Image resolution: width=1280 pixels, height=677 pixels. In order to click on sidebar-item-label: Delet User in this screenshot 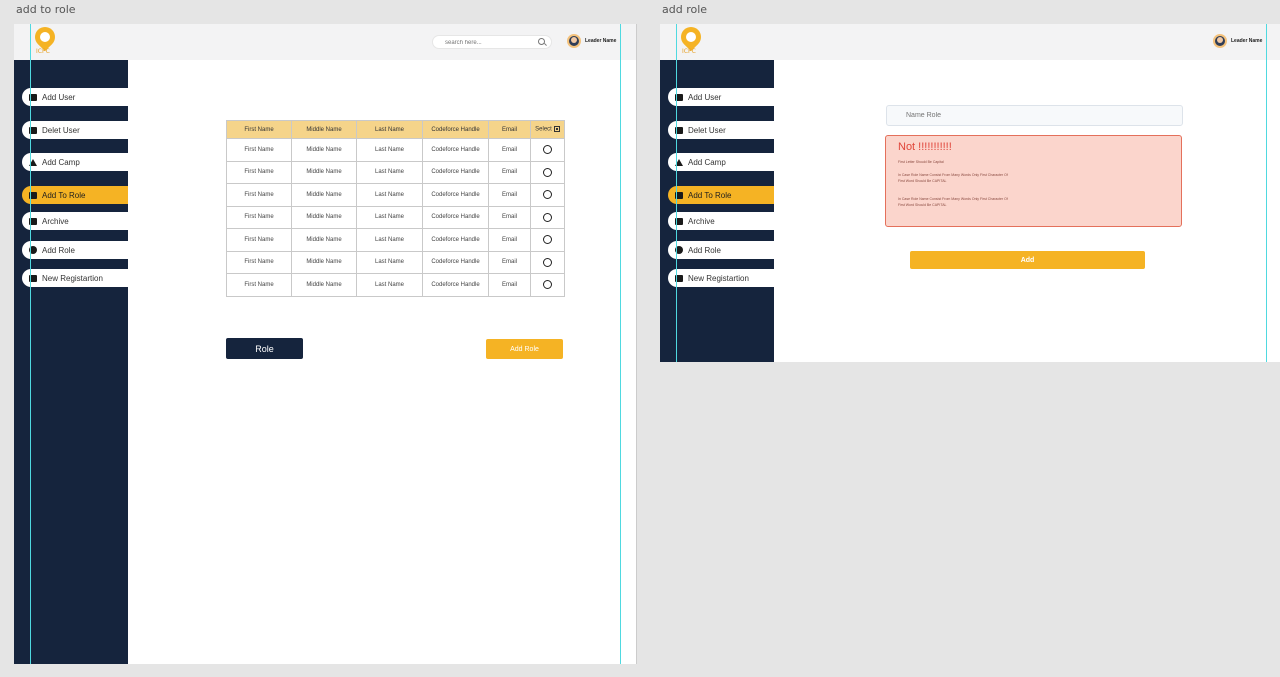, I will do `click(61, 130)`.